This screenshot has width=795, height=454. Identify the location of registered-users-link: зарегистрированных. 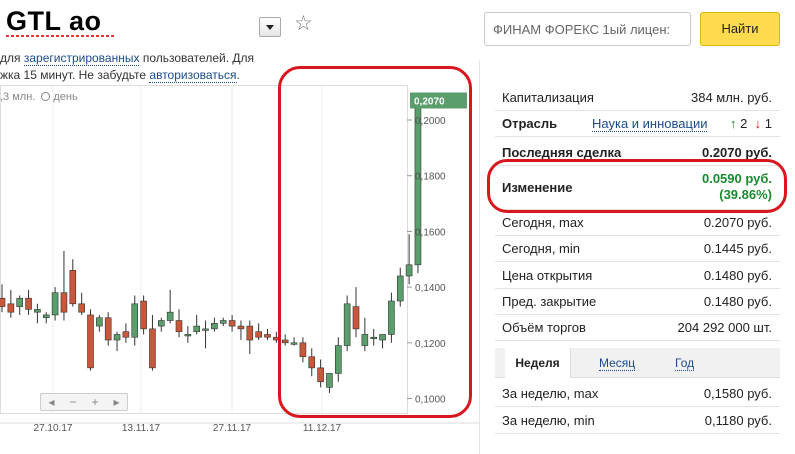
(81, 58).